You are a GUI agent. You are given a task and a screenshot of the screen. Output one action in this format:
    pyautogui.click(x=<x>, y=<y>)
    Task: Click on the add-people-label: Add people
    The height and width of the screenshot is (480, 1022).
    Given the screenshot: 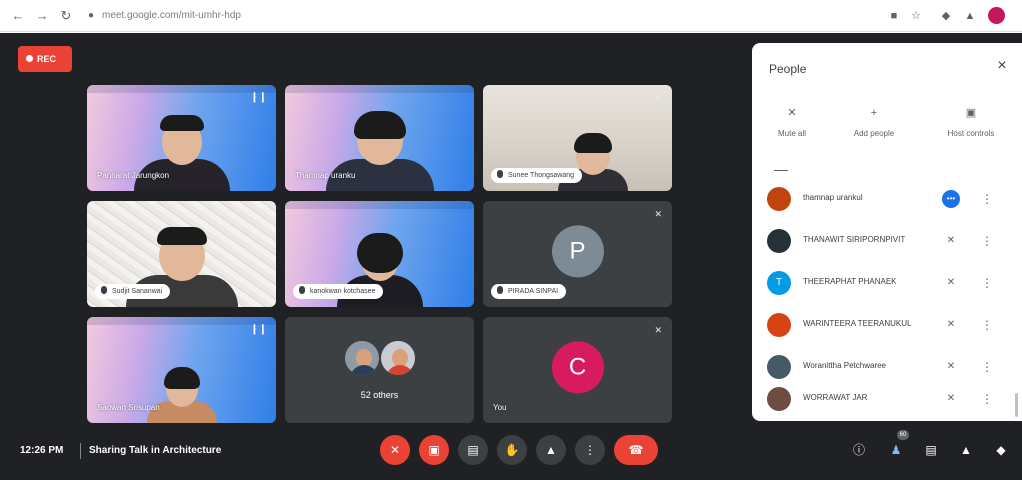 What is the action you would take?
    pyautogui.click(x=874, y=133)
    